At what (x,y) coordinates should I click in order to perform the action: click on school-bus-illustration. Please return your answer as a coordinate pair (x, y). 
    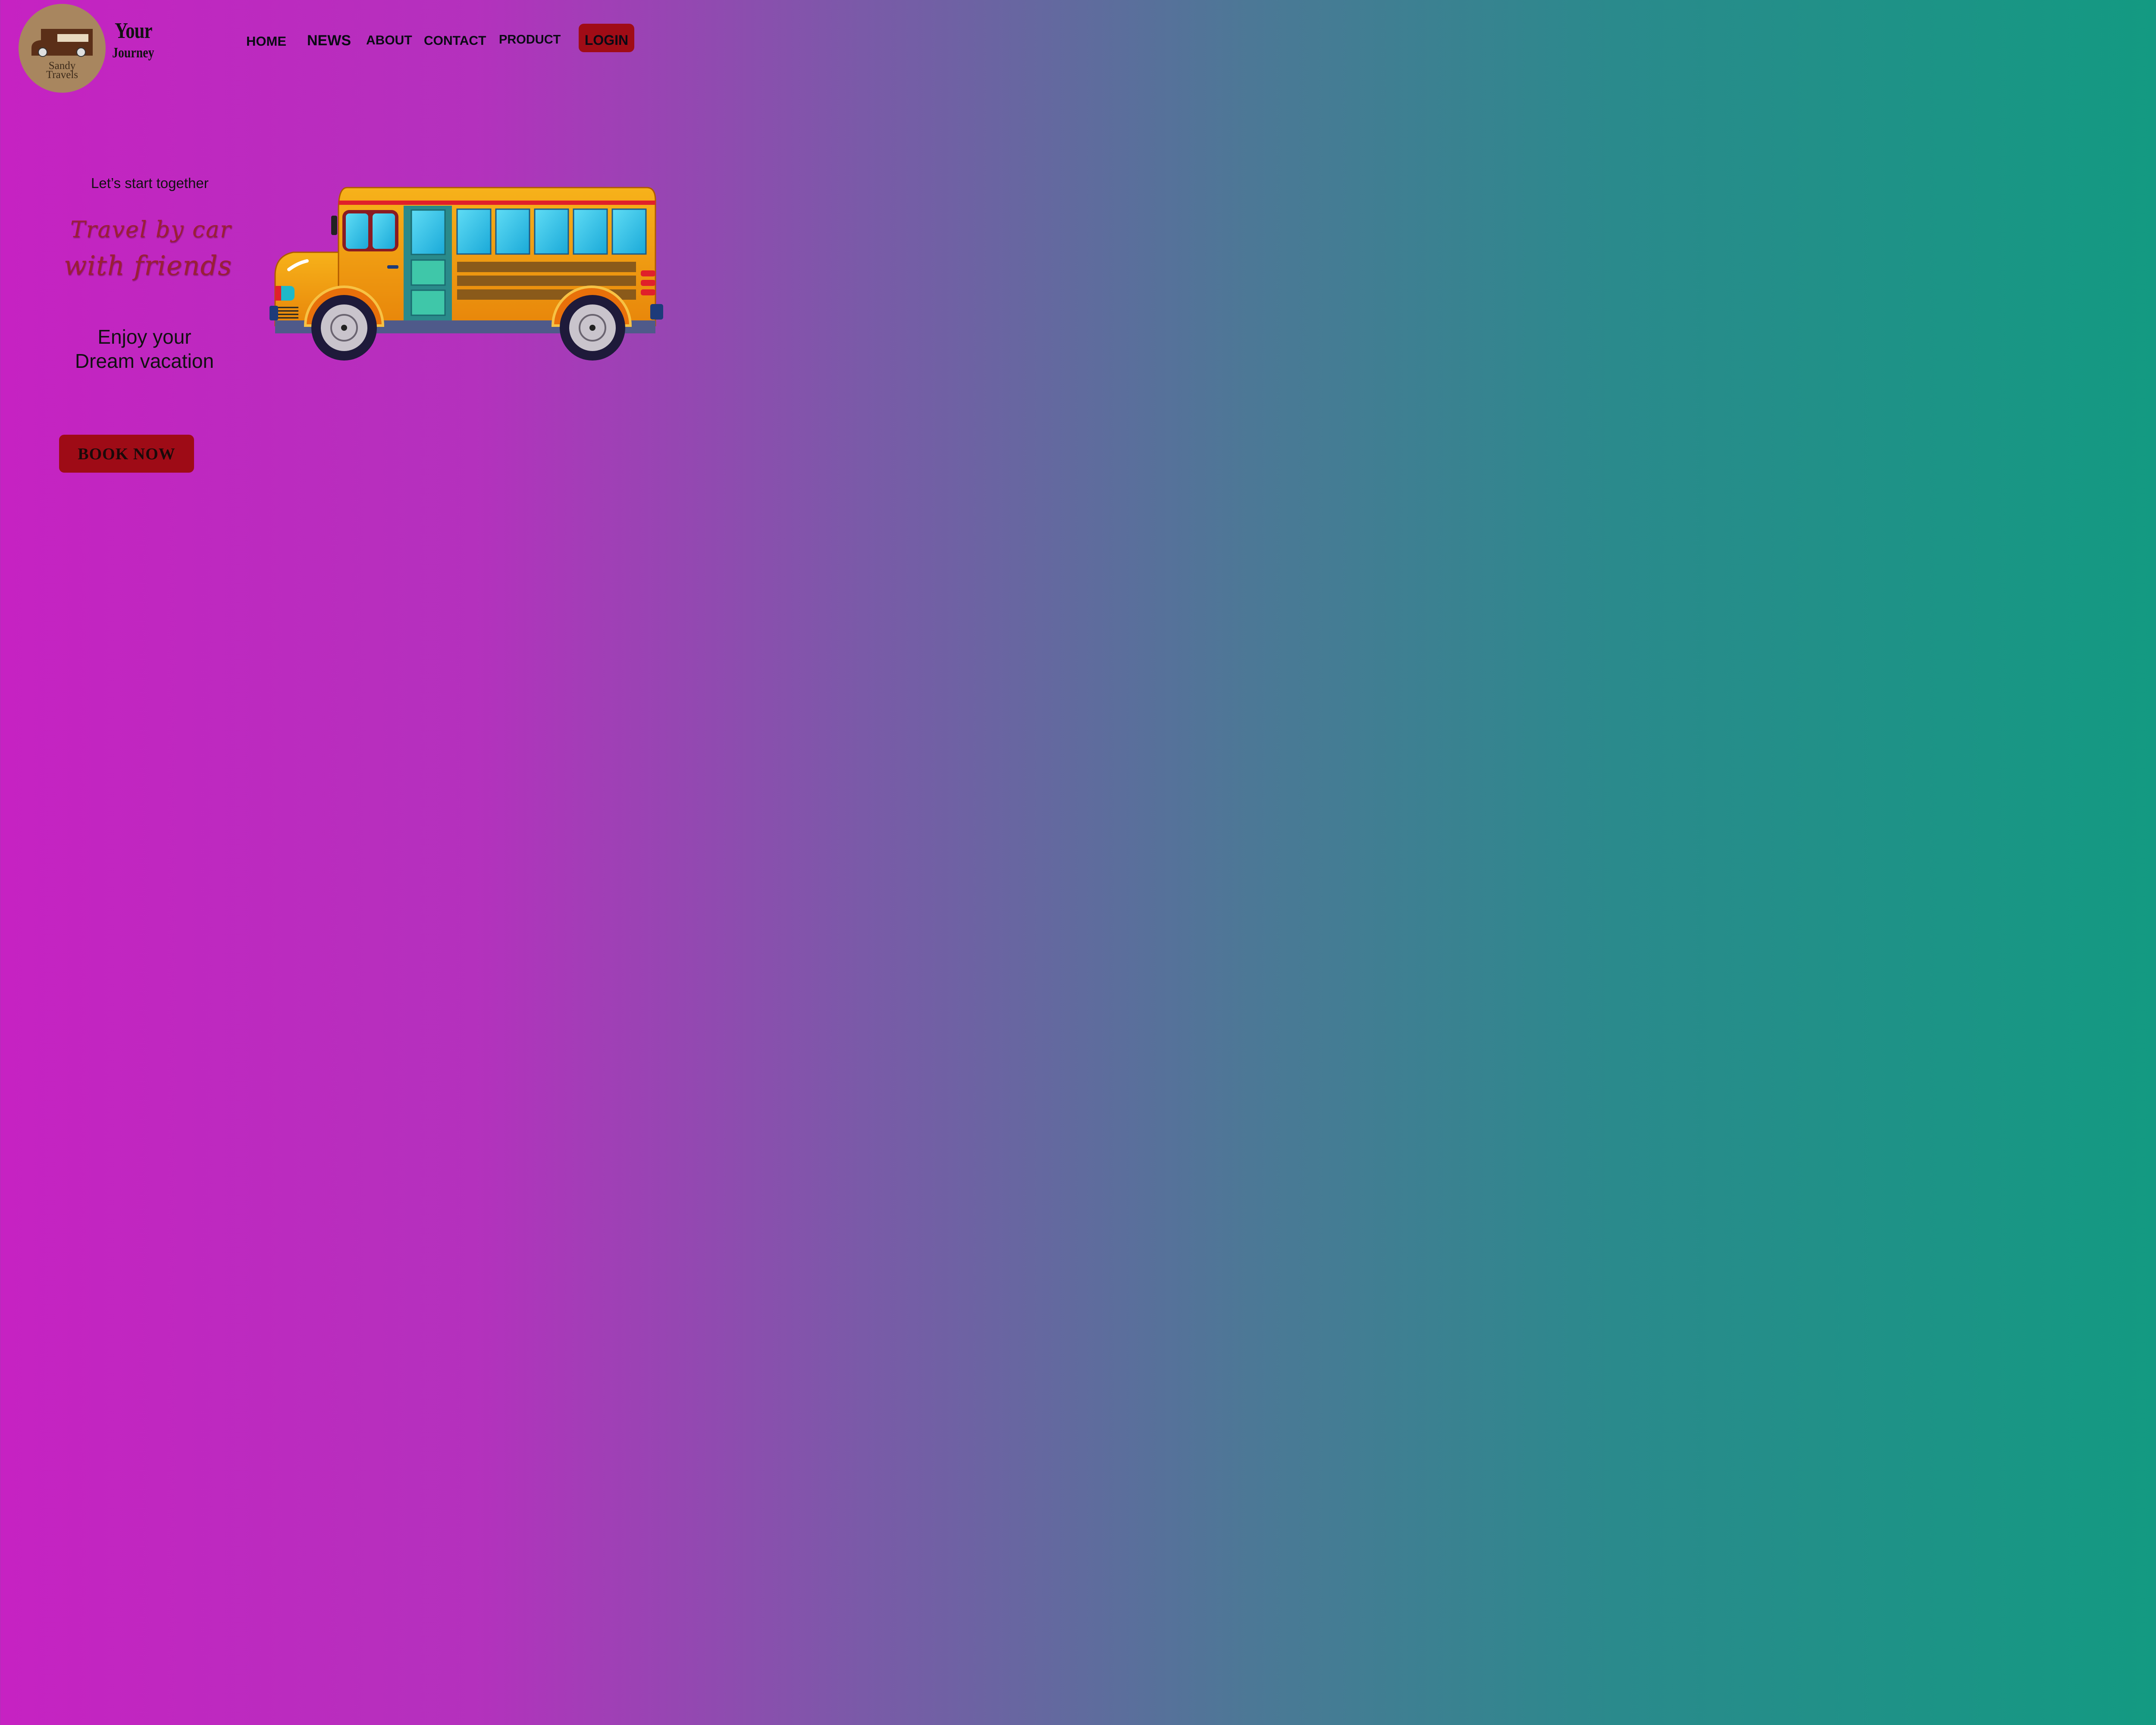
    Looking at the image, I should click on (466, 274).